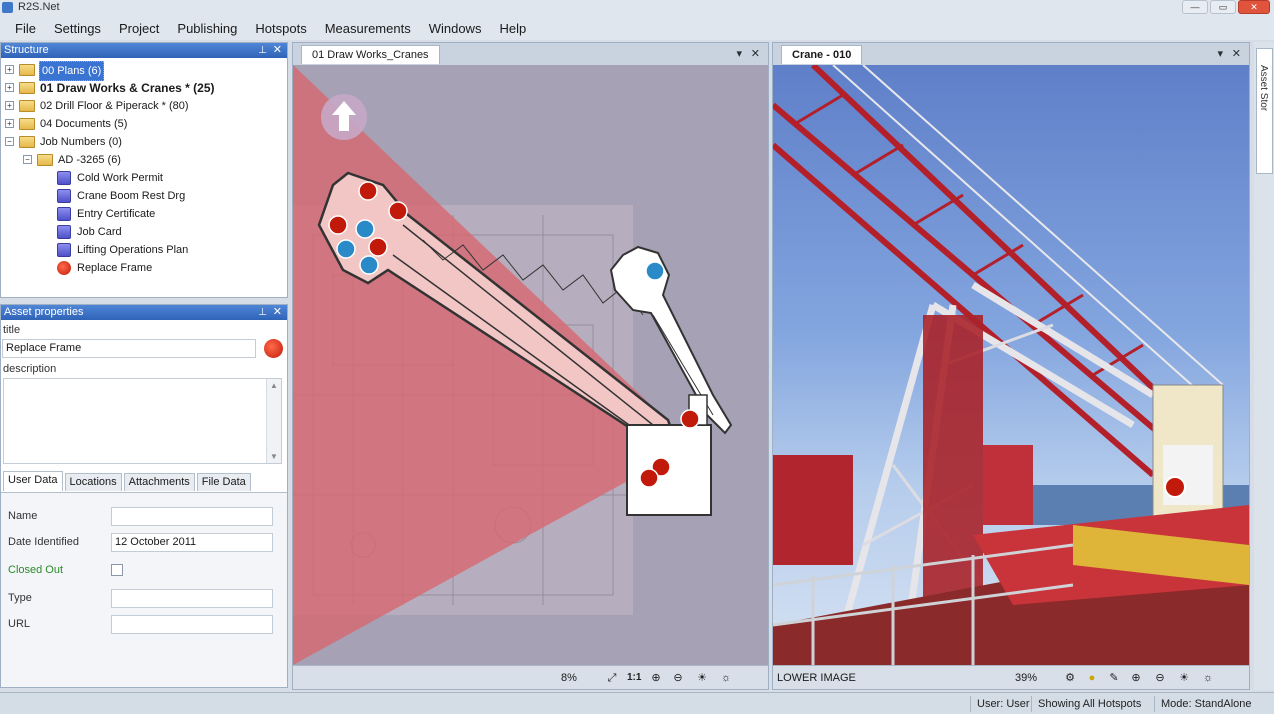 The image size is (1274, 714). What do you see at coordinates (26, 50) in the screenshot?
I see `structure-title: Structure` at bounding box center [26, 50].